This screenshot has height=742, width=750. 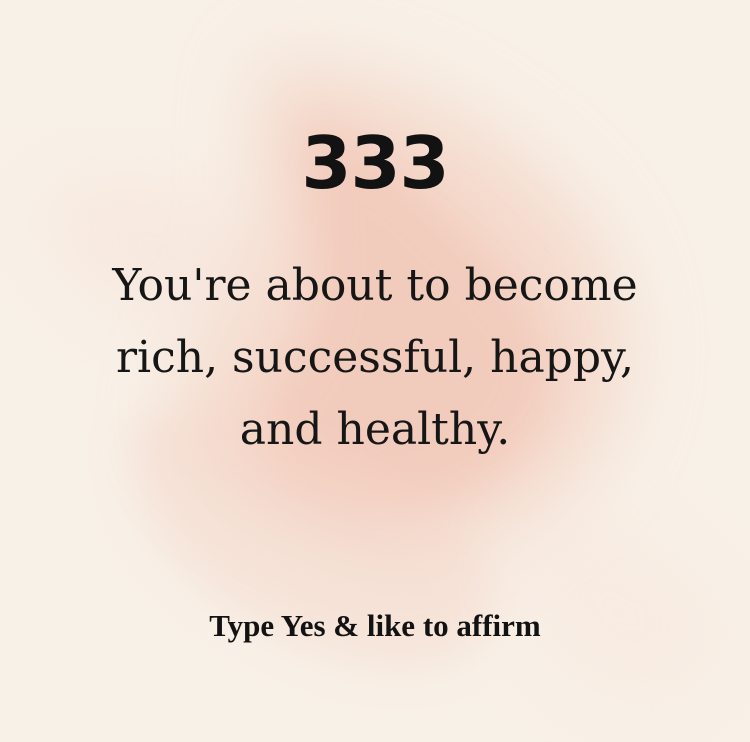 What do you see at coordinates (375, 285) in the screenshot?
I see `message-line-1: You're about to become` at bounding box center [375, 285].